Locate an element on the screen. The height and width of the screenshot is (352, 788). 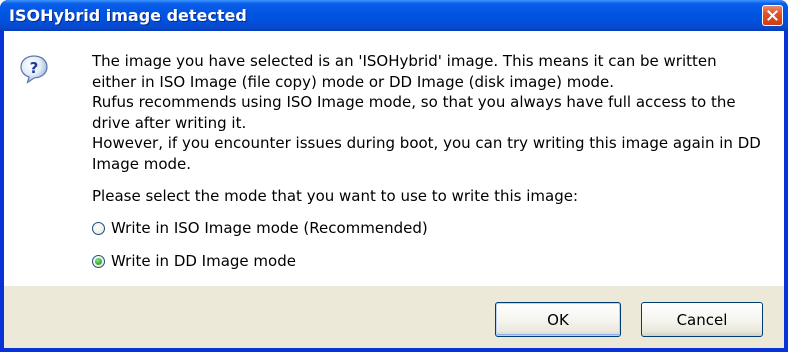
iso-mode-label: Write in ISO Image mode (Recommended) is located at coordinates (269, 228).